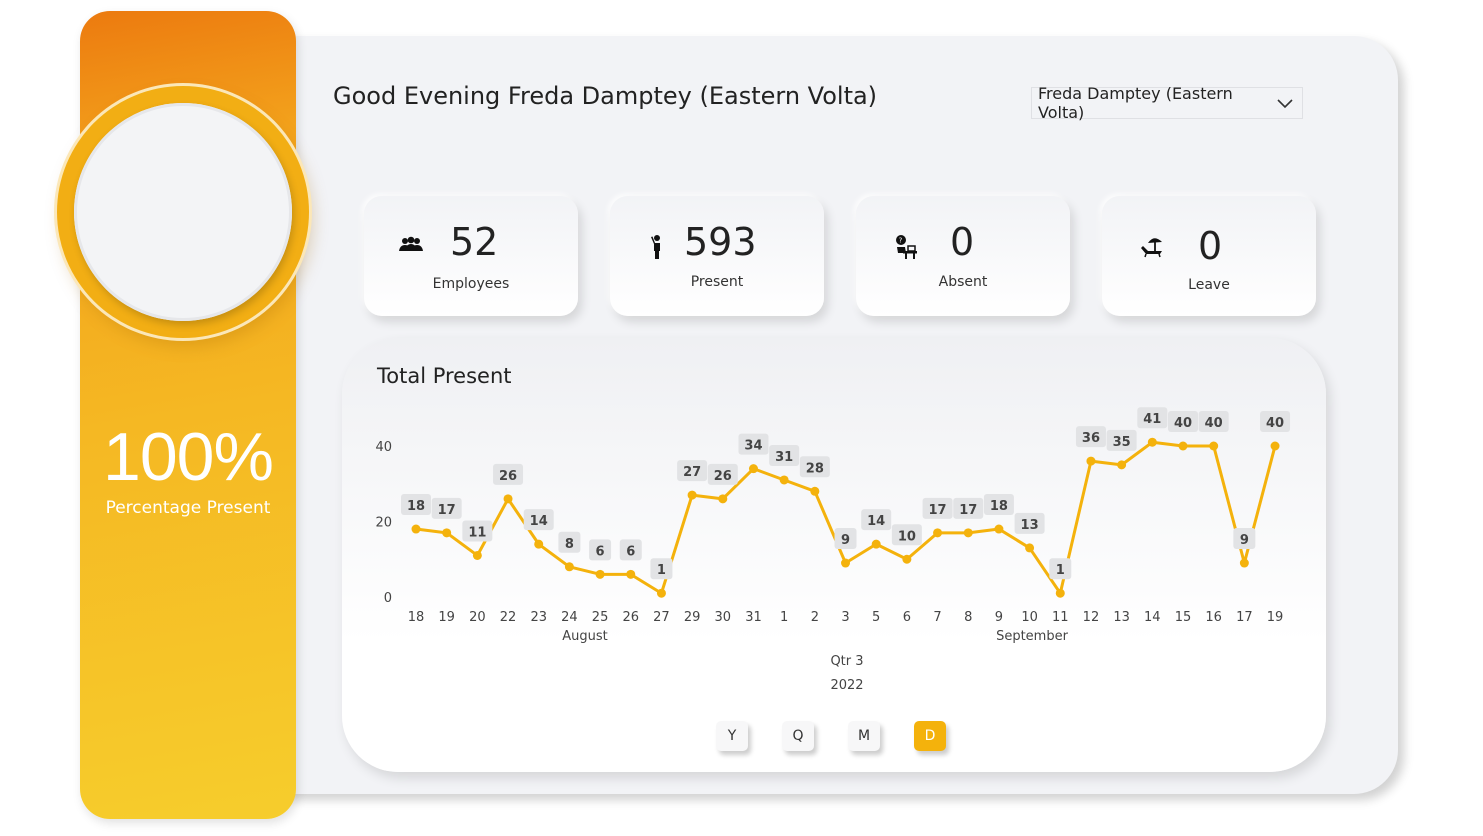 The height and width of the screenshot is (836, 1483). Describe the element at coordinates (1121, 617) in the screenshot. I see `x-tick-label: 13` at that location.